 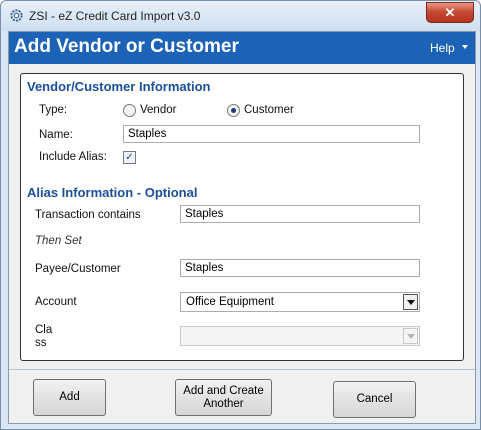 I want to click on cancel-button: Cancel, so click(x=374, y=399).